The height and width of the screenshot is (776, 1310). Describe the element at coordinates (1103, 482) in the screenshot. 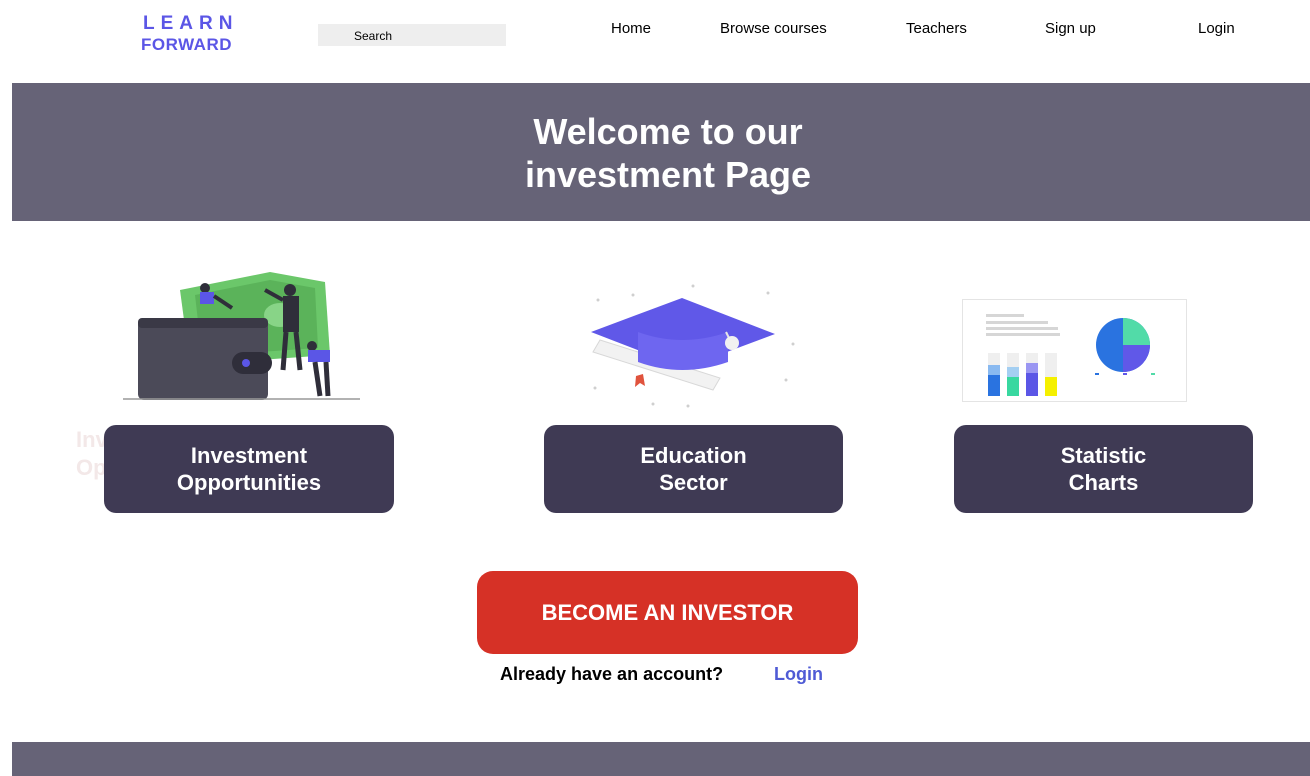

I see `statistic-card-line2: Charts` at that location.